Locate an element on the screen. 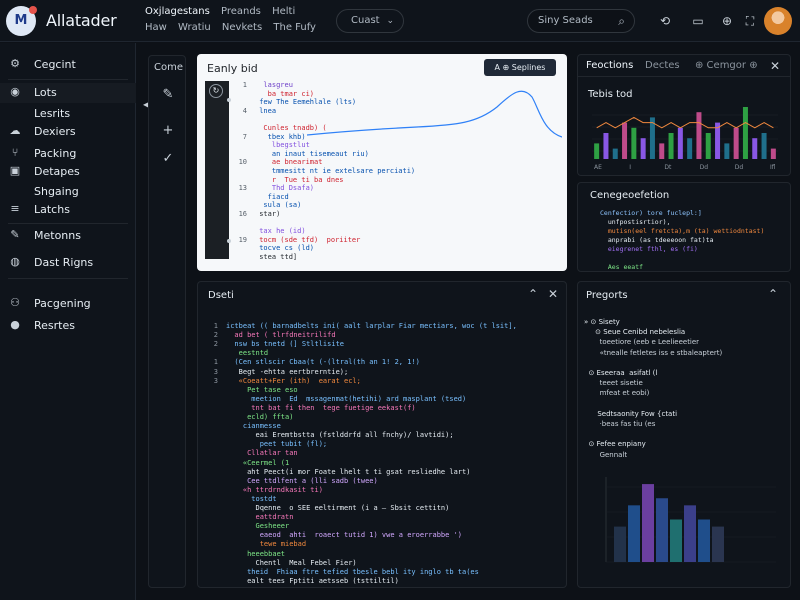 This screenshot has height=600, width=800. output-line: heeebbaet is located at coordinates (256, 553).